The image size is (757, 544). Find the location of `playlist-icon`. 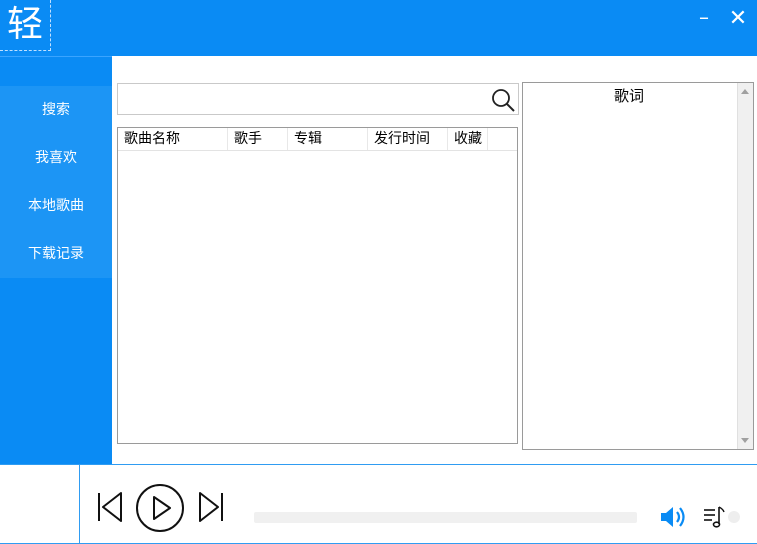

playlist-icon is located at coordinates (714, 519).